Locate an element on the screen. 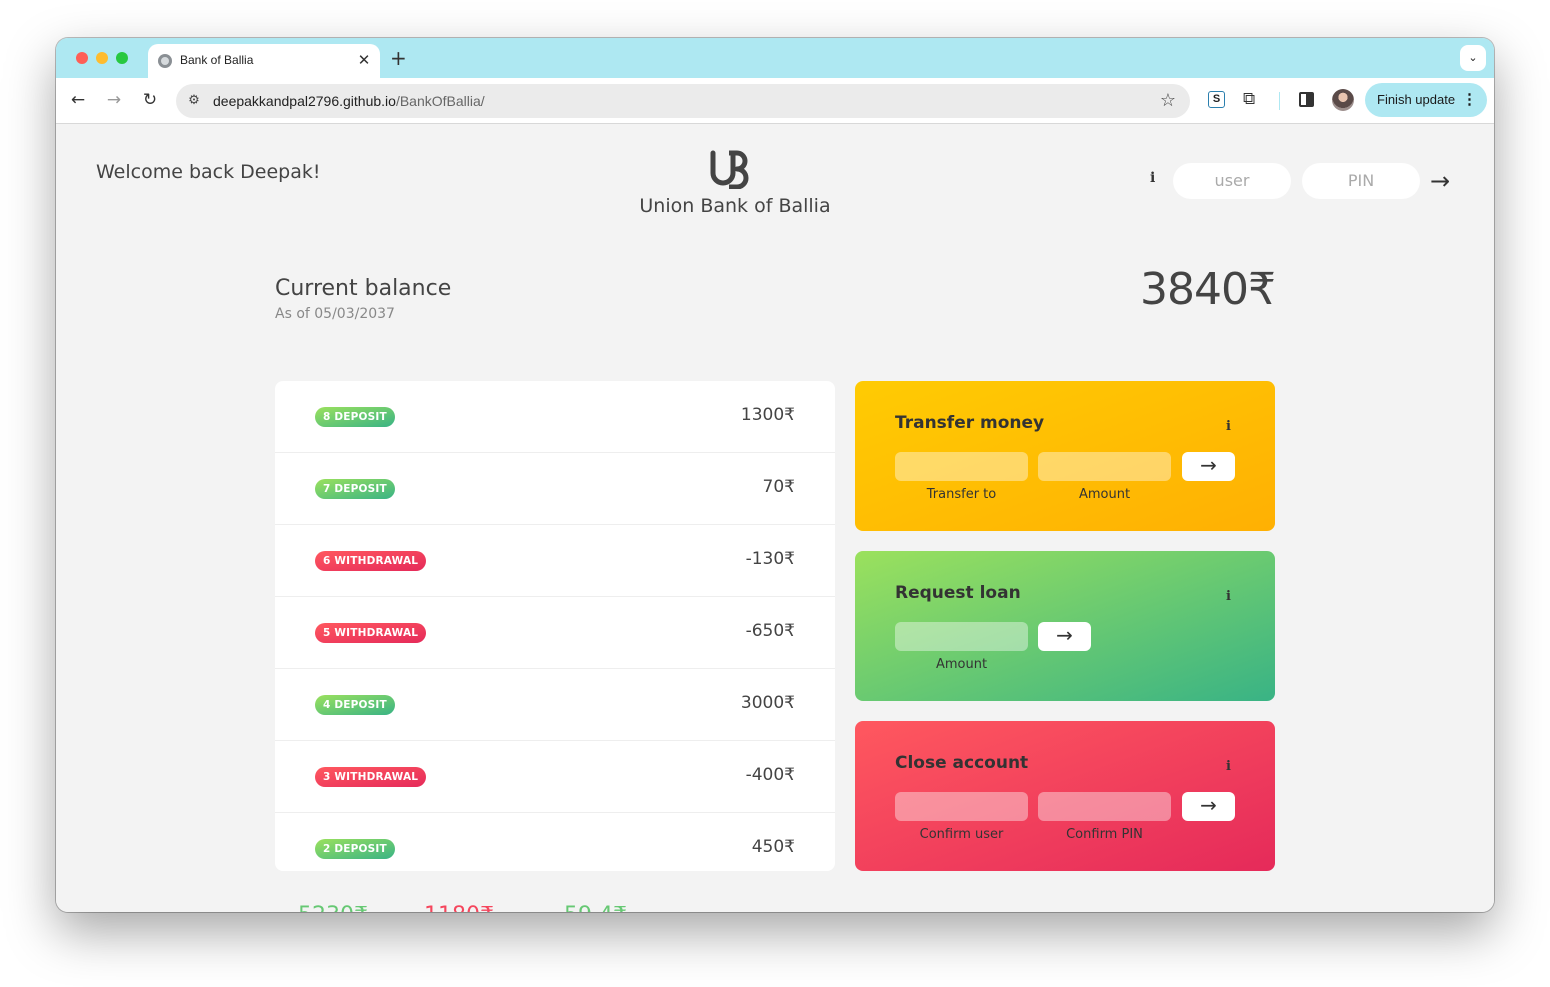 This screenshot has width=1550, height=987. side-panel-icon is located at coordinates (1306, 99).